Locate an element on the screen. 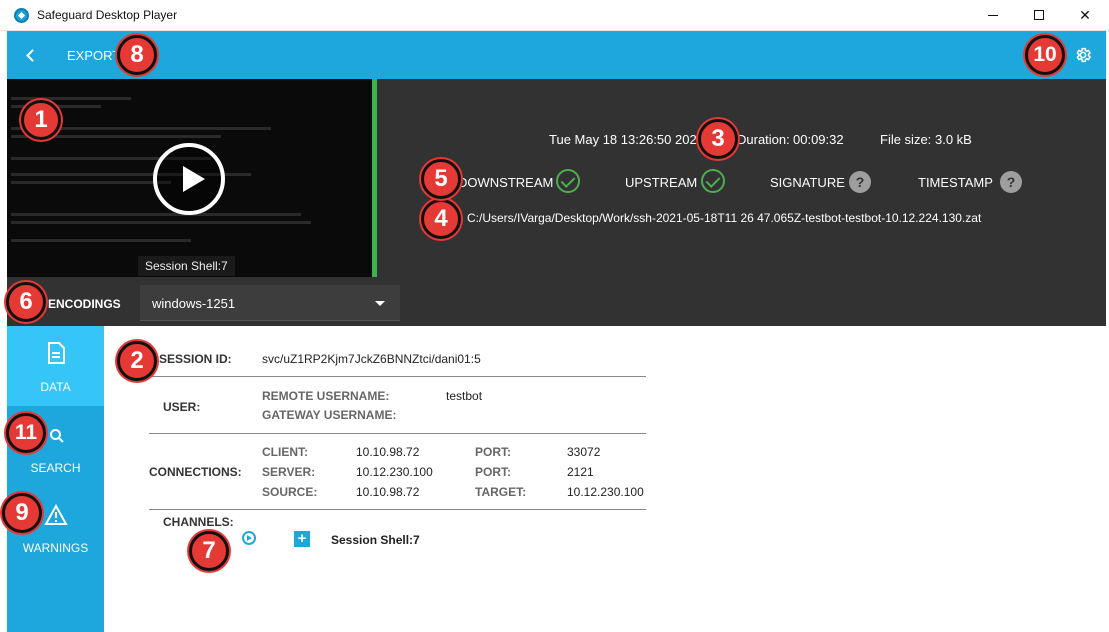 This screenshot has width=1109, height=632. target-value: 10.12.230.100 is located at coordinates (605, 492).